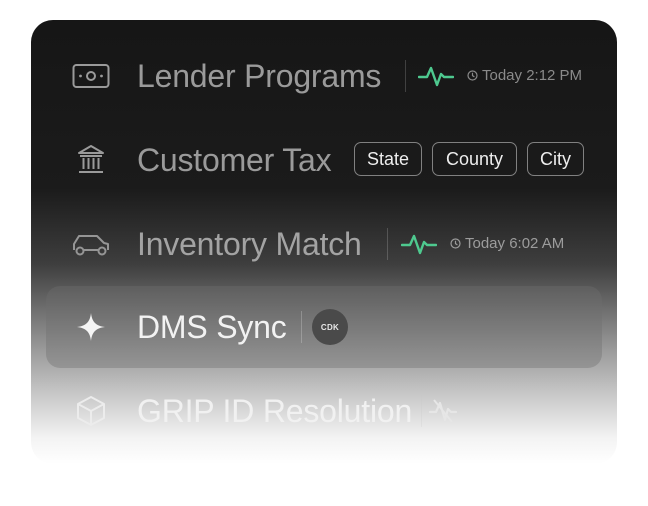  What do you see at coordinates (330, 327) in the screenshot?
I see `cdk-badge: CDK` at bounding box center [330, 327].